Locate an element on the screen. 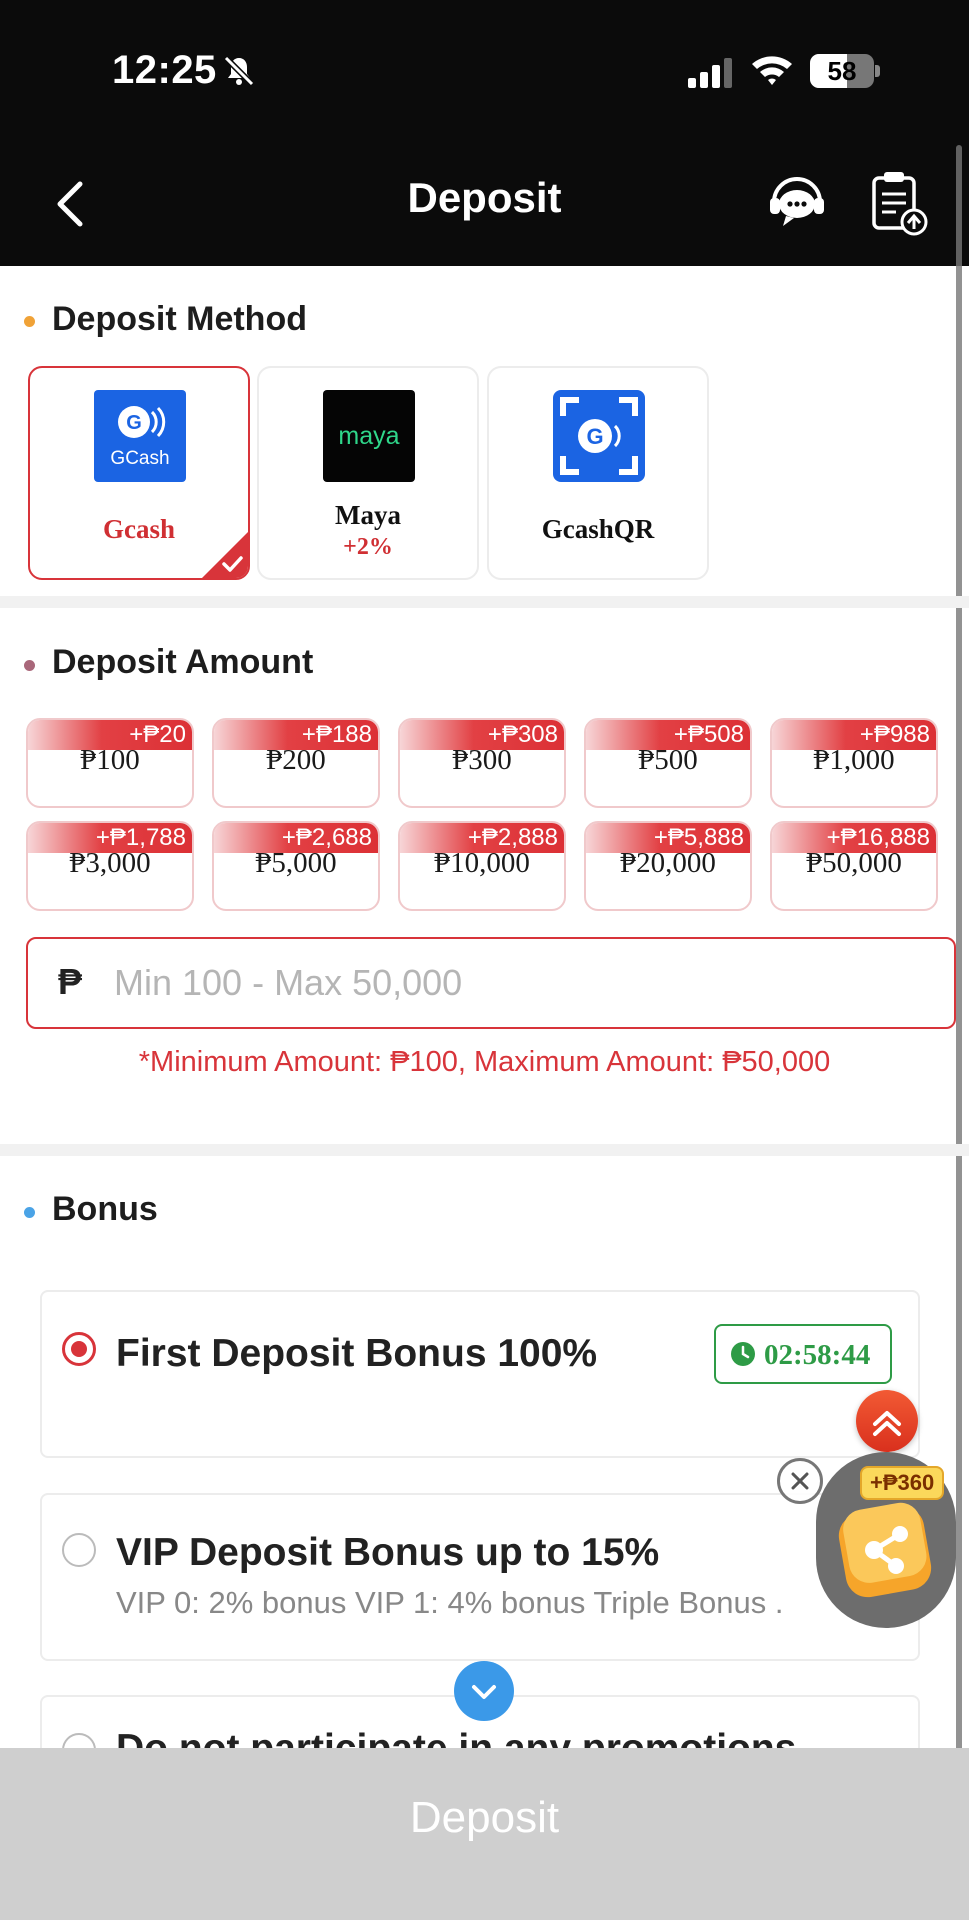 The height and width of the screenshot is (1920, 969). chip-amount: ₱500 is located at coordinates (668, 760).